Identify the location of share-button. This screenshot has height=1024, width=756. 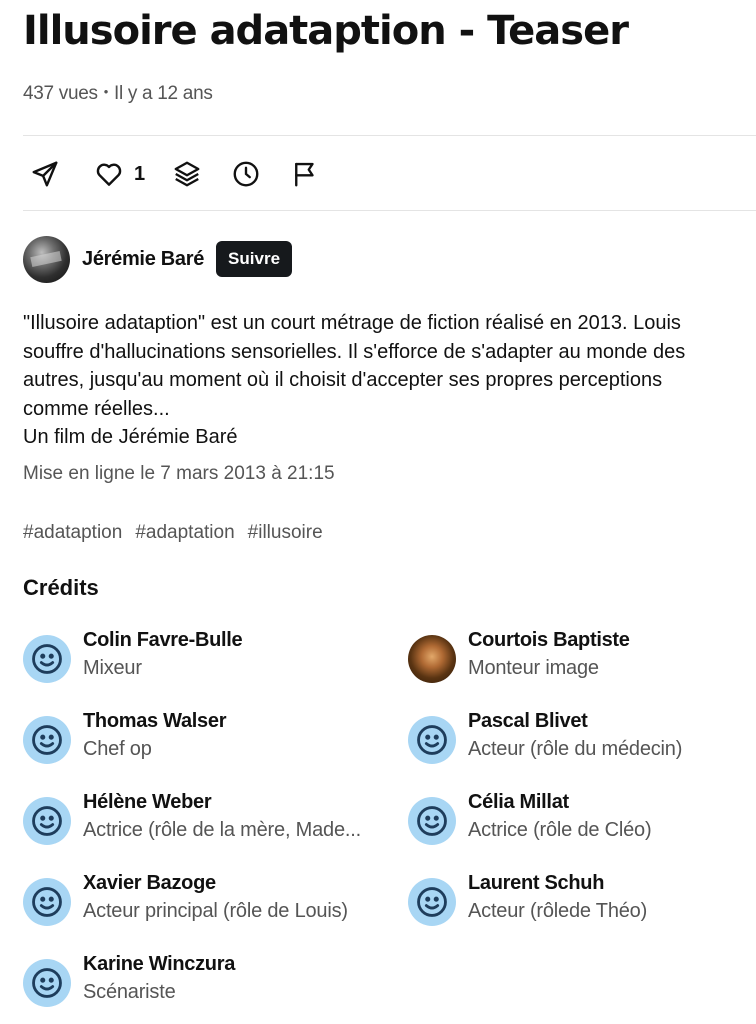
(45, 174).